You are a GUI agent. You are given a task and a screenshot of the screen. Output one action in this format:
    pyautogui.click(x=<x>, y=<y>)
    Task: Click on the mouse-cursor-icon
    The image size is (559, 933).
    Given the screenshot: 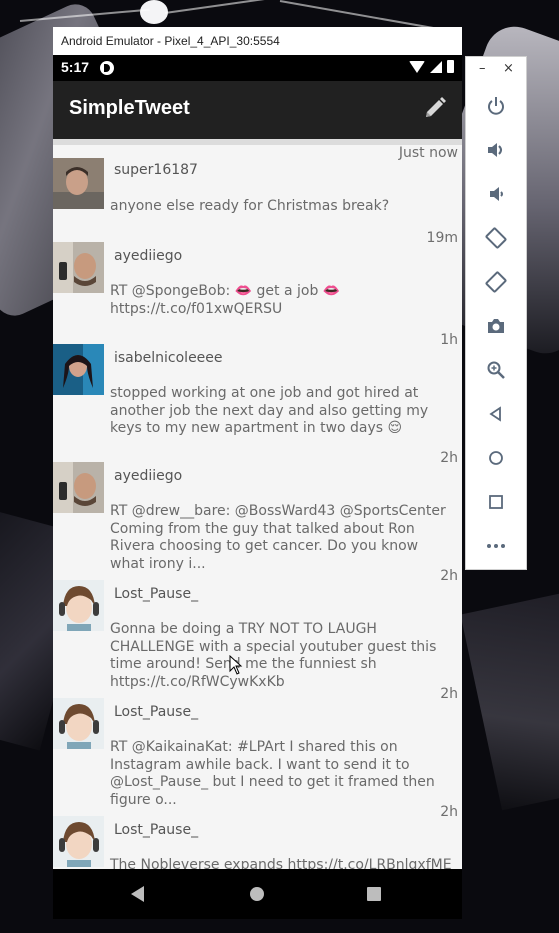 What is the action you would take?
    pyautogui.click(x=236, y=665)
    